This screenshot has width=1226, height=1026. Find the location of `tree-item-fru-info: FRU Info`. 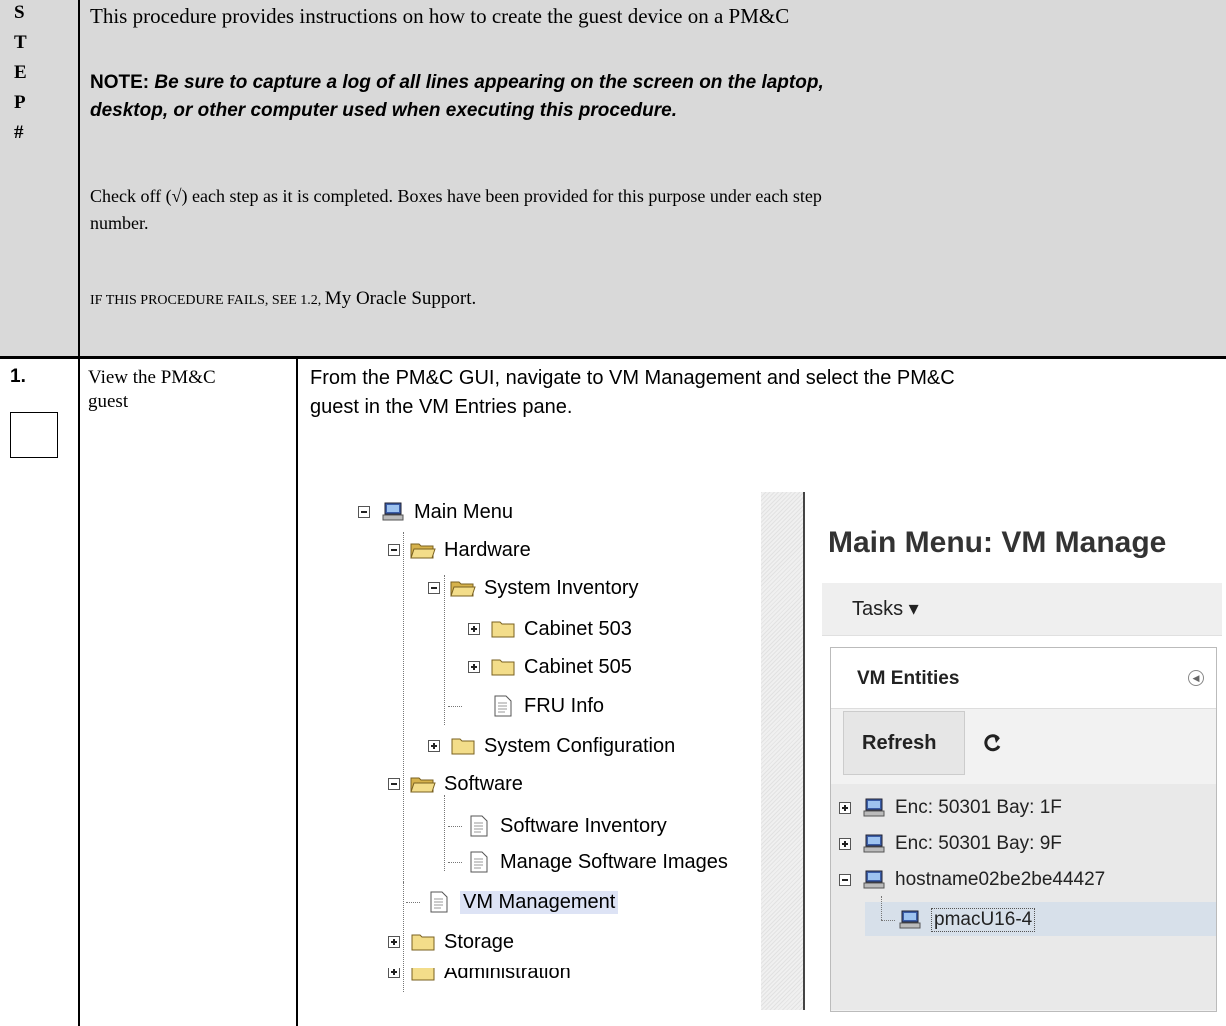

tree-item-fru-info: FRU Info is located at coordinates (547, 706).